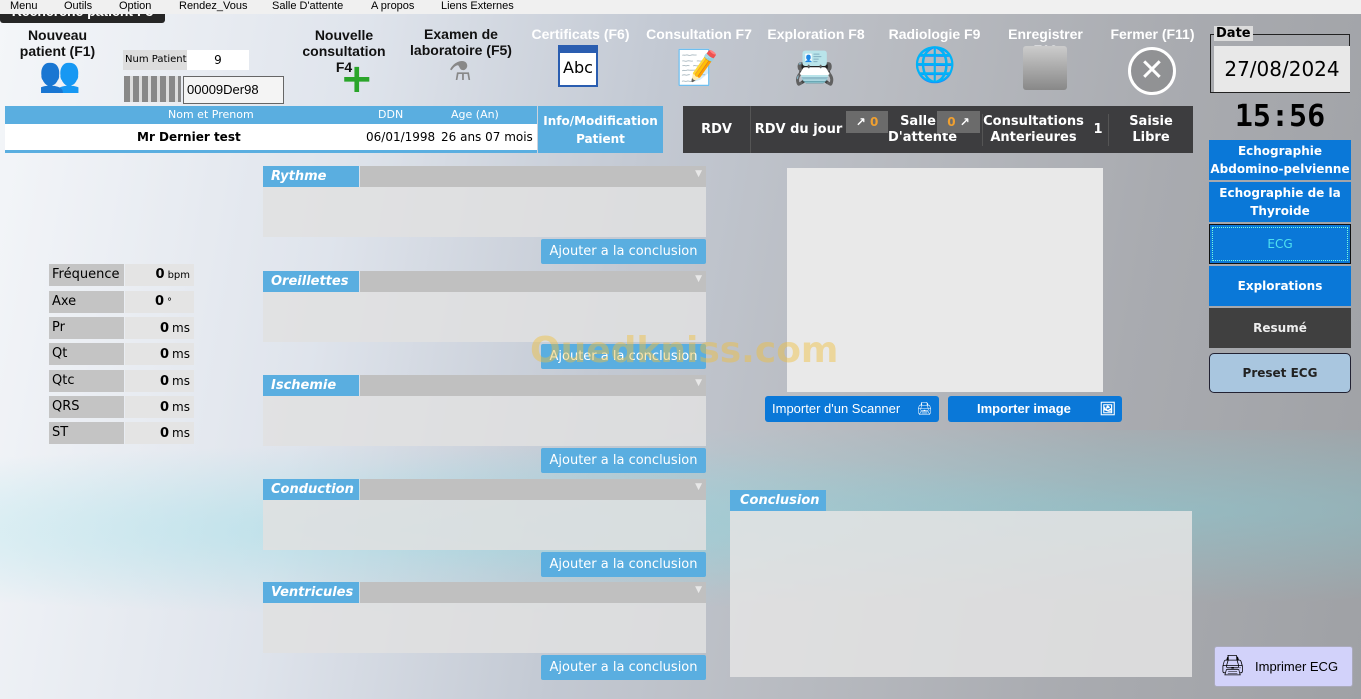 The image size is (1361, 699). What do you see at coordinates (311, 489) in the screenshot?
I see `section-title: Conduction` at bounding box center [311, 489].